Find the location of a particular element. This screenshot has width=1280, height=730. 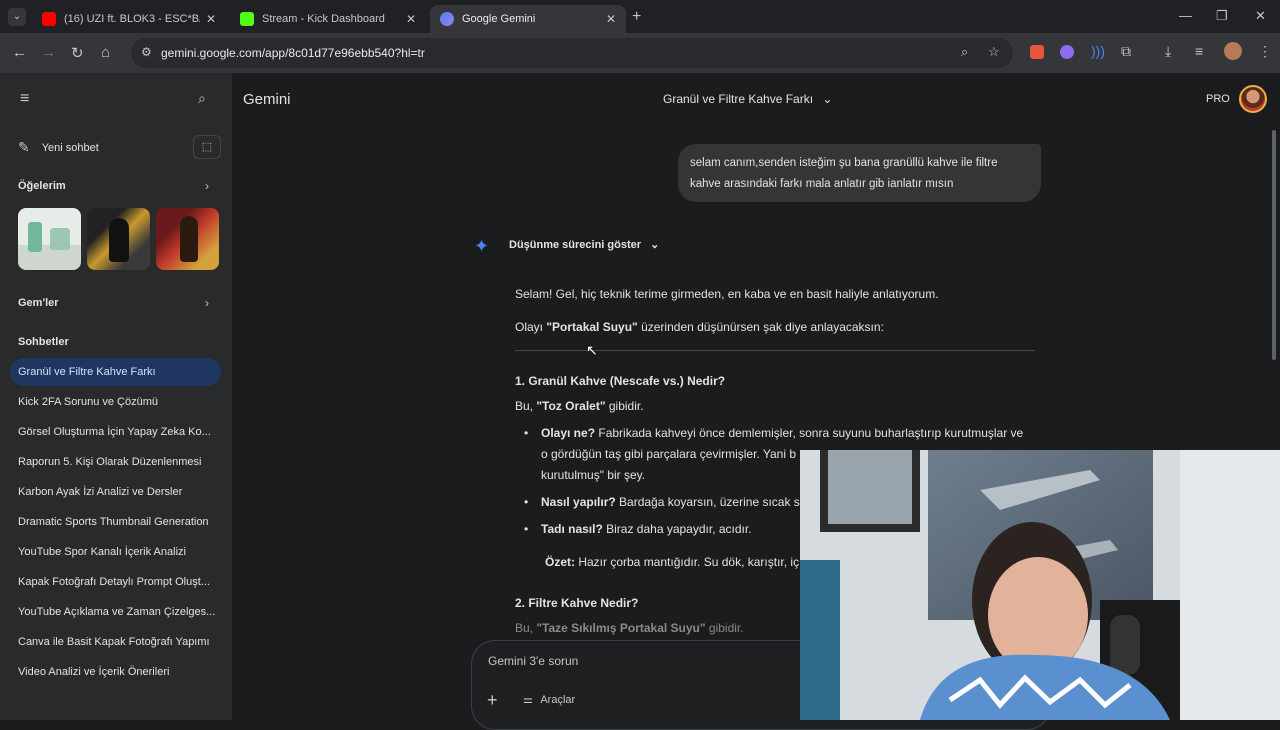

maximize-button: ❐ is located at coordinates (1222, 16).